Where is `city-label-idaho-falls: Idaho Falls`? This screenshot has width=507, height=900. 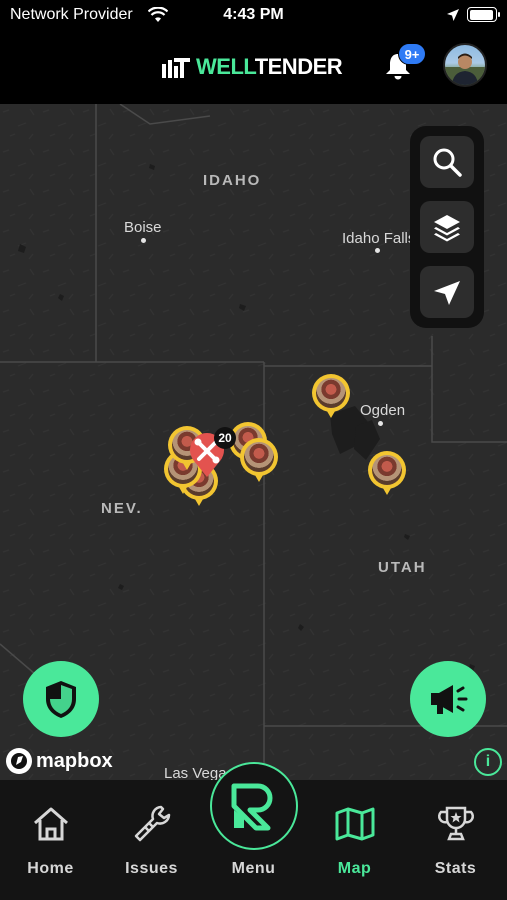
city-label-idaho-falls: Idaho Falls is located at coordinates (379, 238).